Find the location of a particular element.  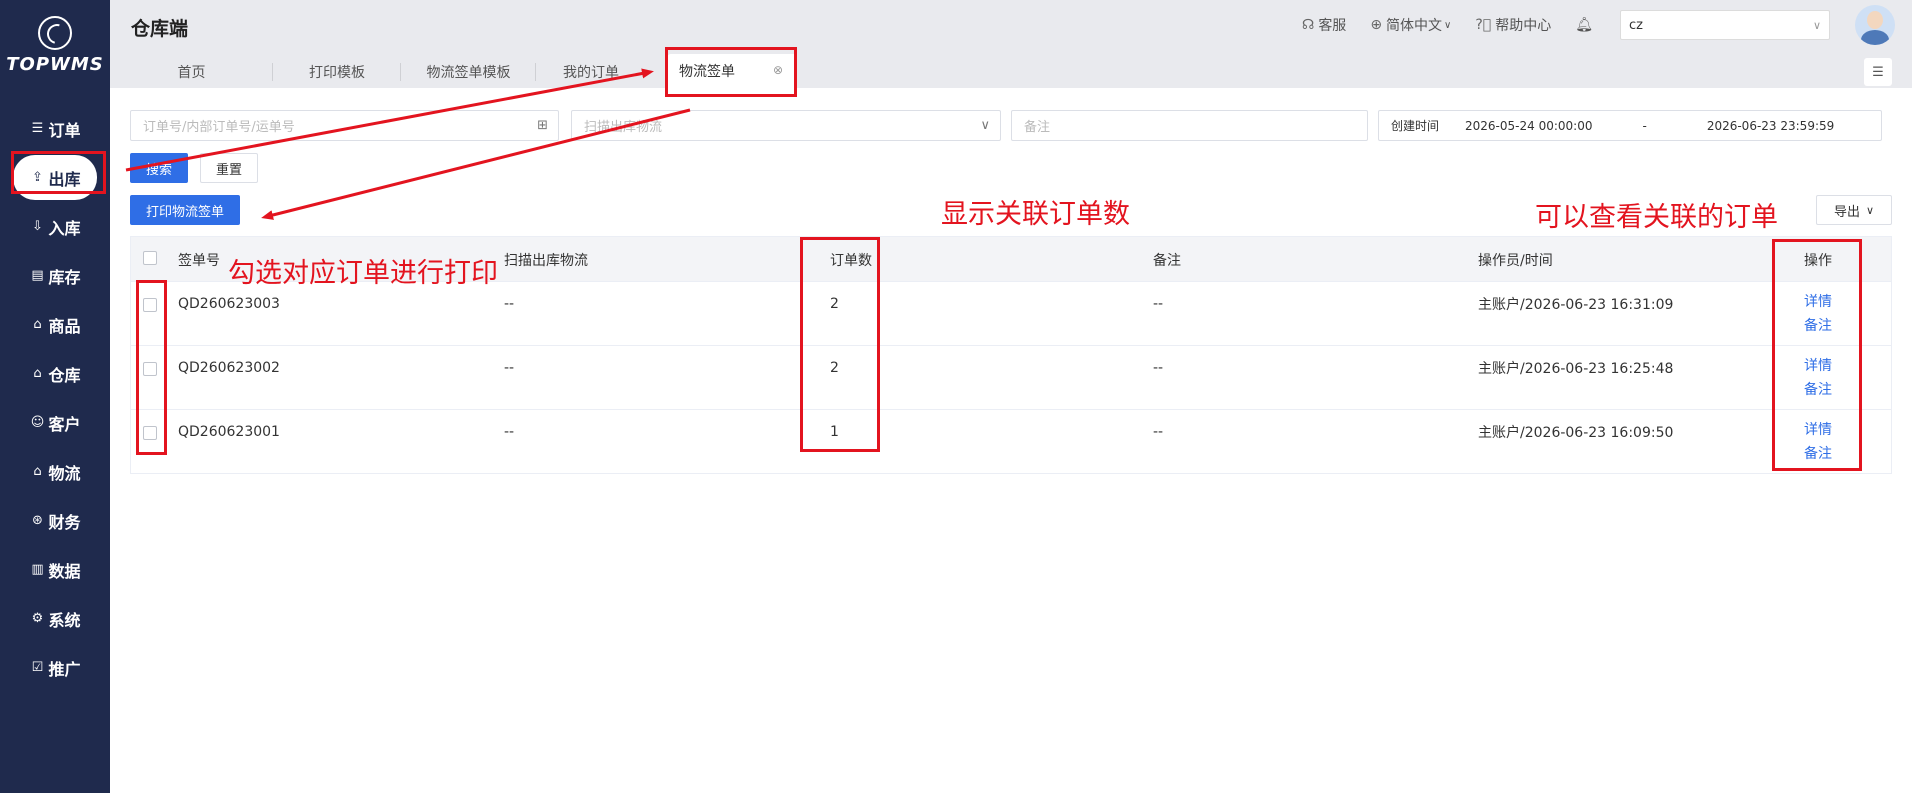

sidebar-item-warehouse: ⌂ 仓库 is located at coordinates (55, 373).